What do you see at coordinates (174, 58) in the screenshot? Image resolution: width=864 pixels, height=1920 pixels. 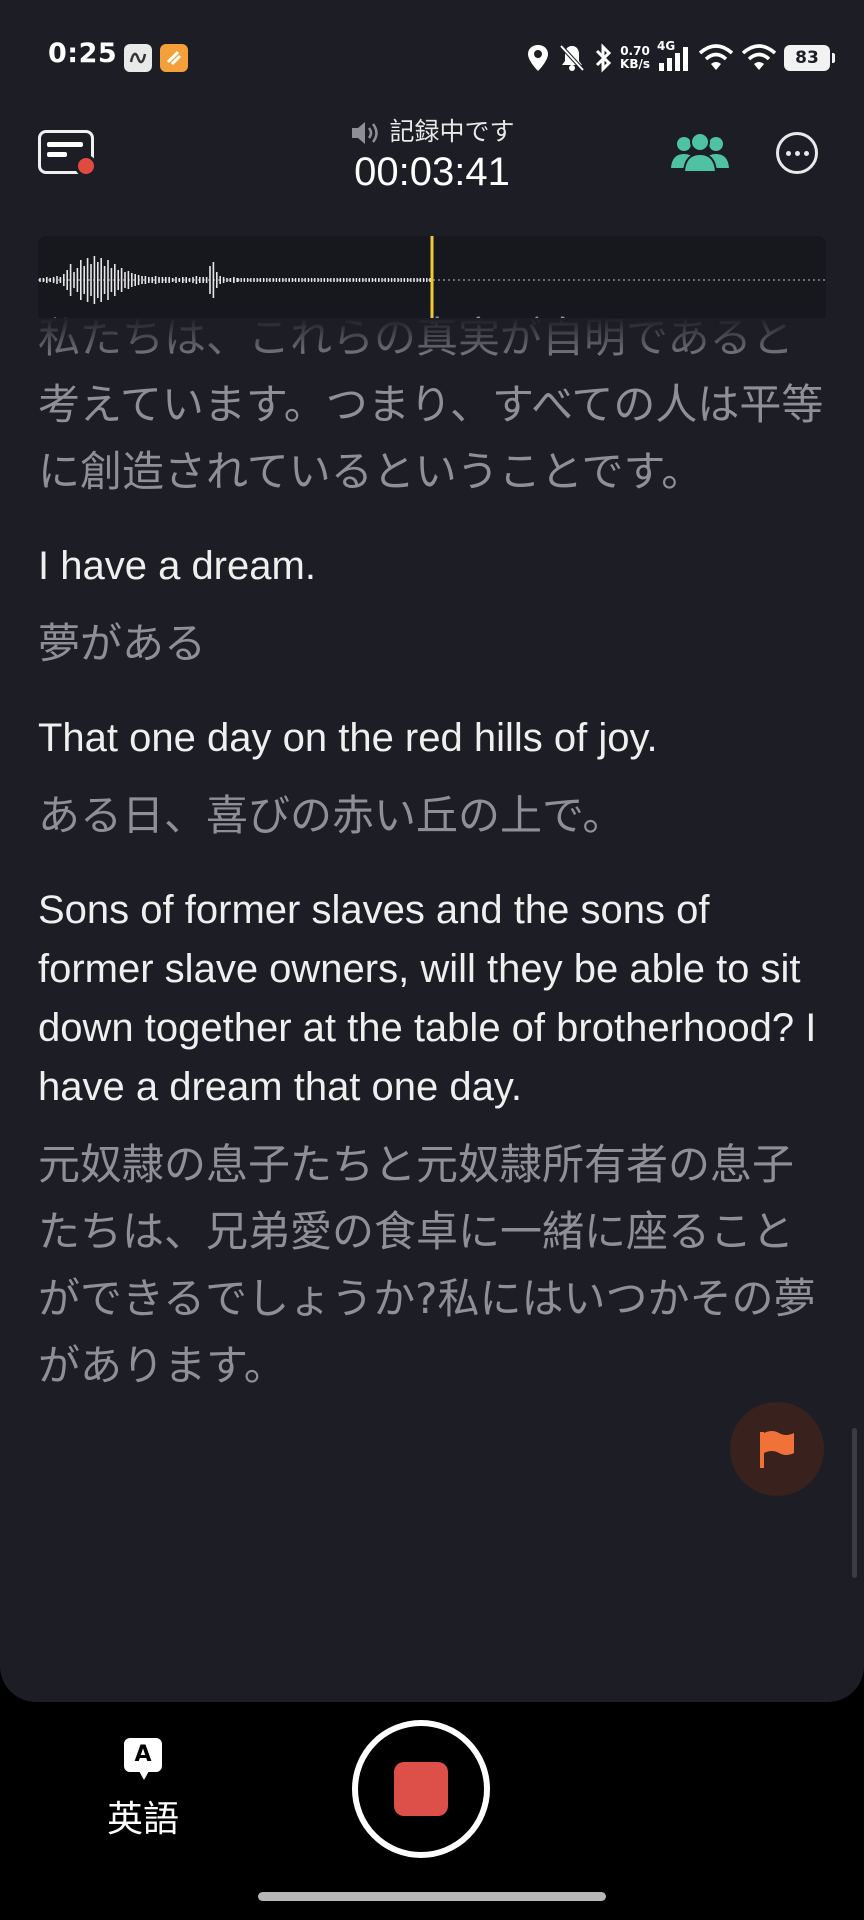 I see `notification-app-icon-orange` at bounding box center [174, 58].